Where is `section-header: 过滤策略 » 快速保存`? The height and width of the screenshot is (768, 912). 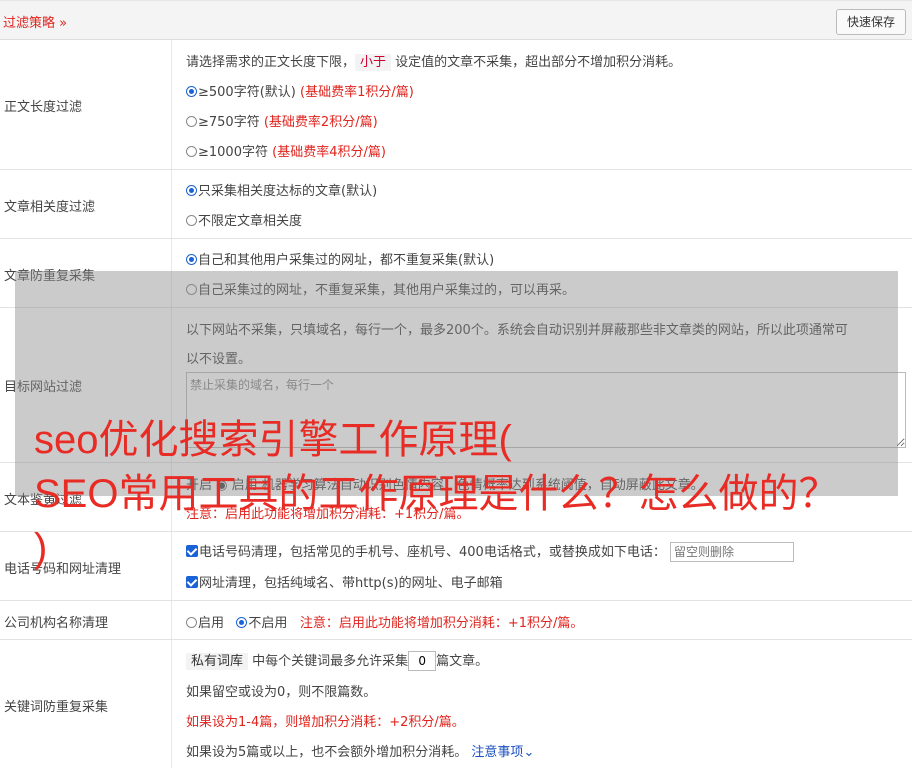 section-header: 过滤策略 » 快速保存 is located at coordinates (456, 20).